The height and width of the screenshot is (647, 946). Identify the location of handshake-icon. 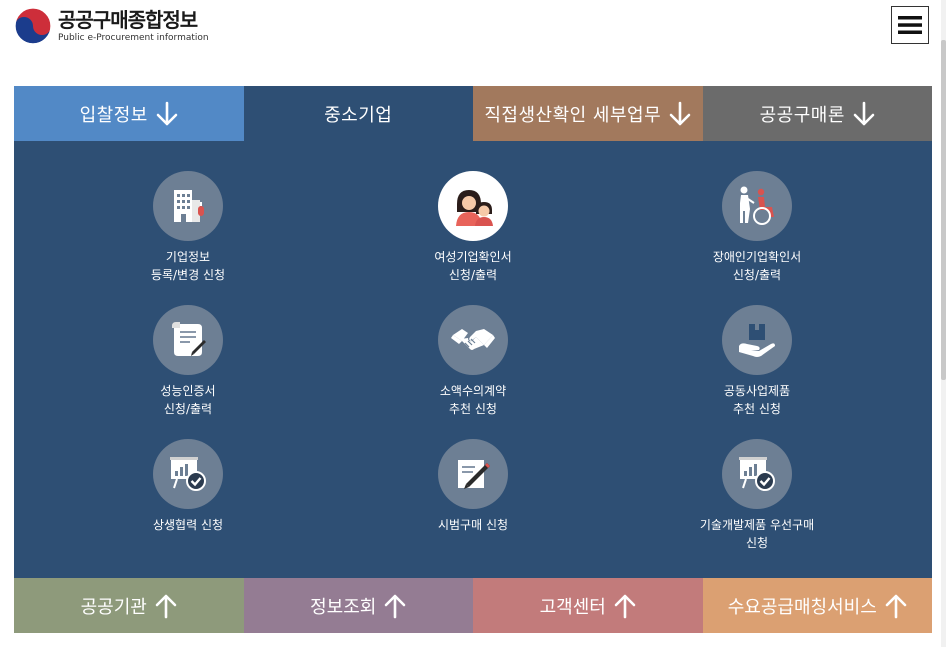
(473, 339).